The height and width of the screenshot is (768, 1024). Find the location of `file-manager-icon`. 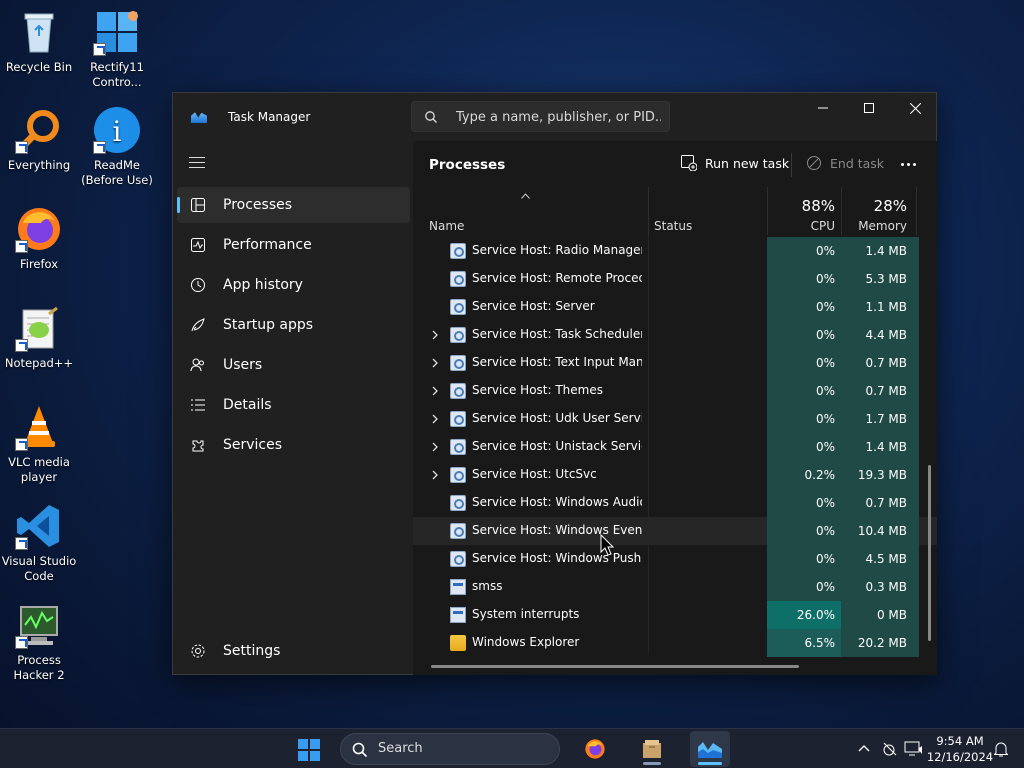

file-manager-icon is located at coordinates (652, 749).